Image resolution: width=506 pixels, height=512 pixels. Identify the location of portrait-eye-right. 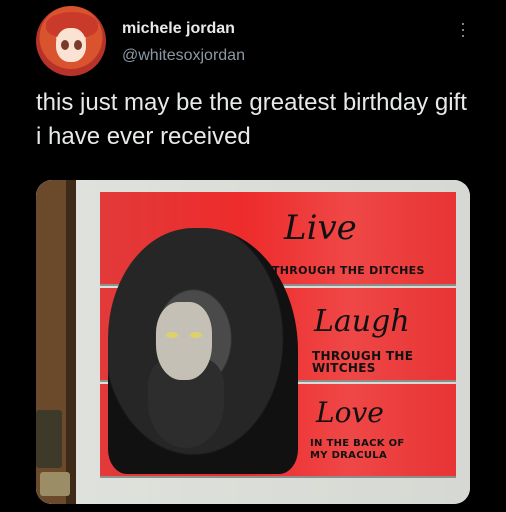
(196, 335).